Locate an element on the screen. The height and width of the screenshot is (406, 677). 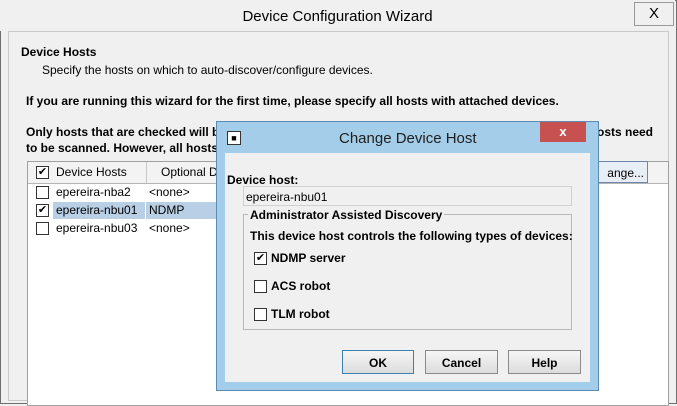
tlm-robot-label: TLM robot is located at coordinates (300, 314).